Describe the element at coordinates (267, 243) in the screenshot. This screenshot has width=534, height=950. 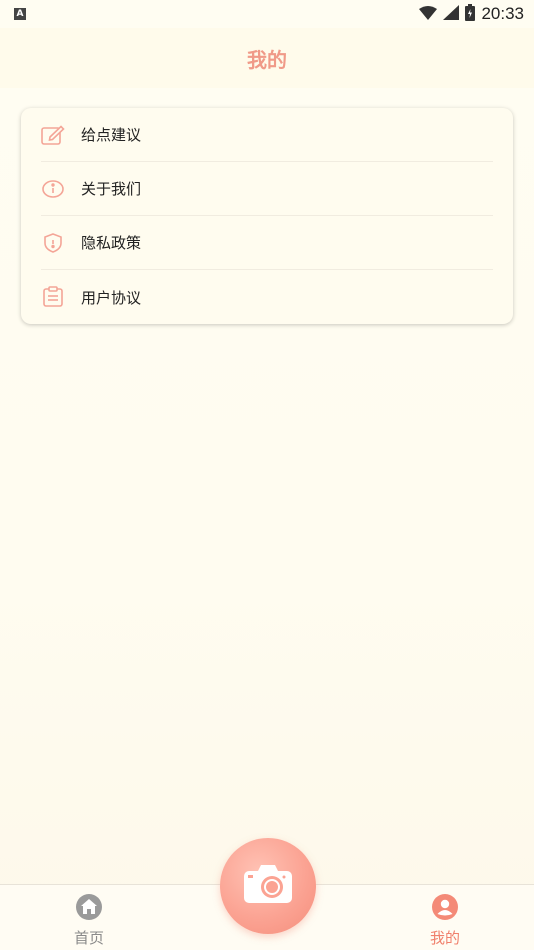
I see `menu-item-privacy: 隐私政策` at that location.